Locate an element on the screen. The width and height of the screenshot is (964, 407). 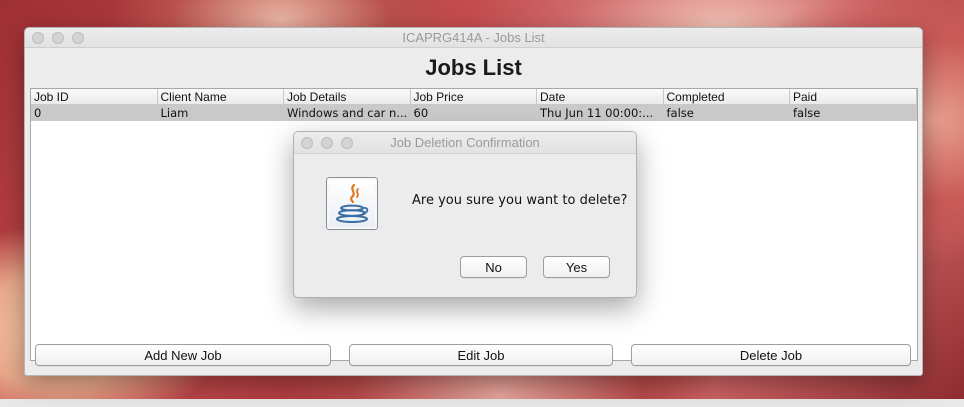
delete-job-button: Delete Job is located at coordinates (771, 355).